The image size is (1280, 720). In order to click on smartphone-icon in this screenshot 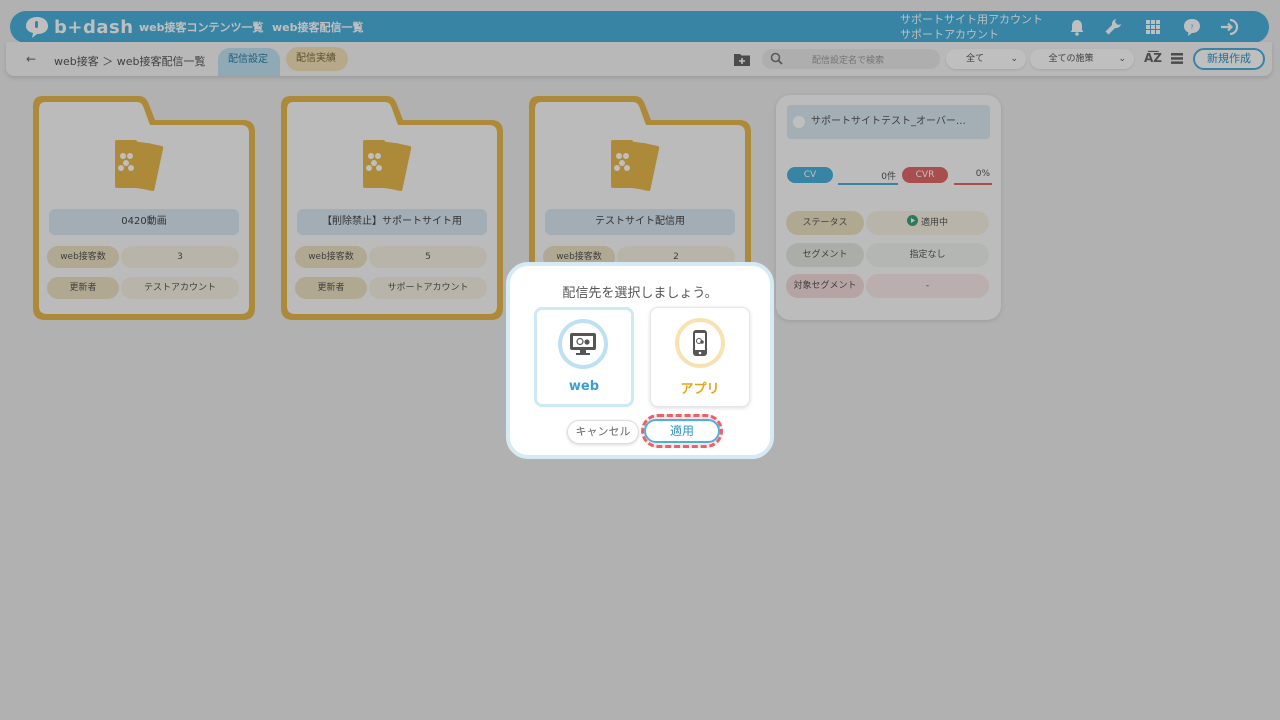, I will do `click(700, 343)`.